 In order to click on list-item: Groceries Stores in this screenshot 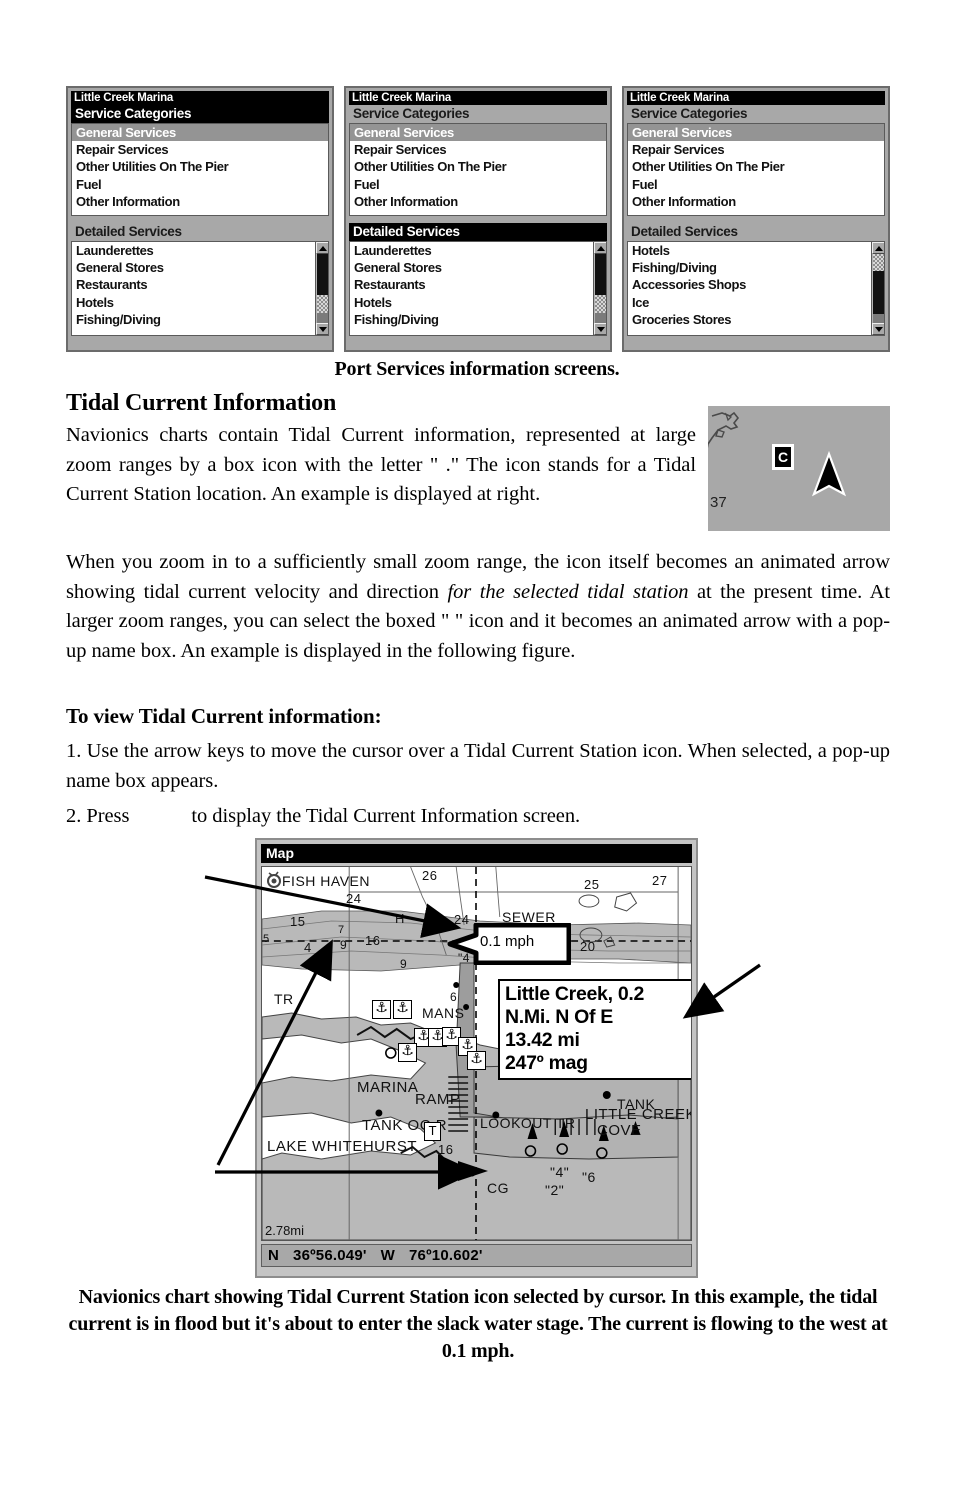, I will do `click(756, 319)`.